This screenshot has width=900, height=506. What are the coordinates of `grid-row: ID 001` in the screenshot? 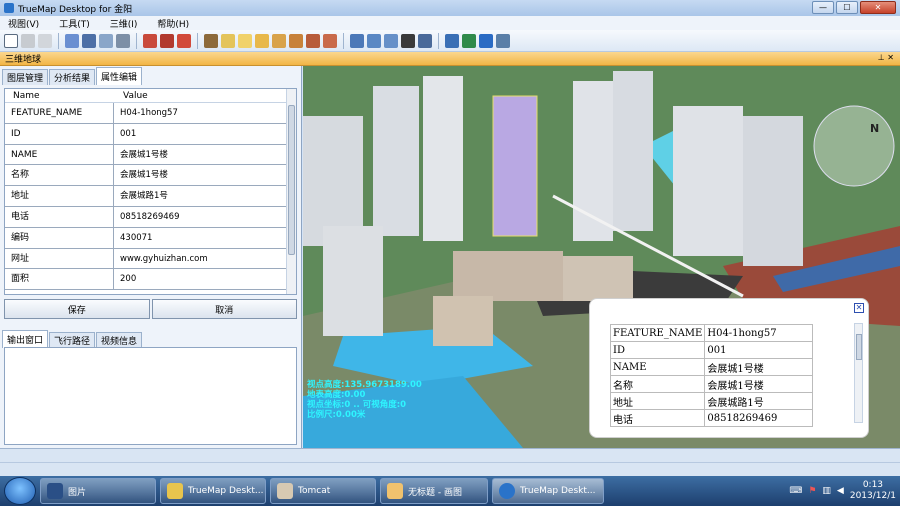 It's located at (150, 134).